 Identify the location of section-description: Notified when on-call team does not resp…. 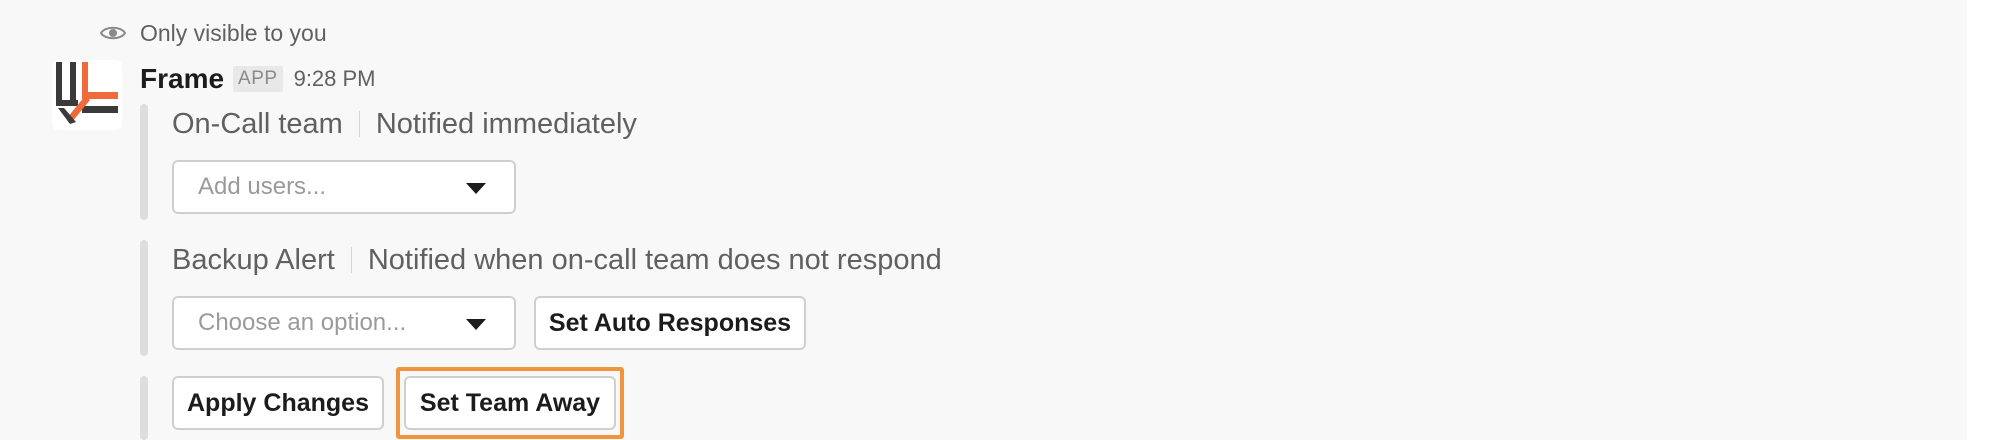
(654, 259).